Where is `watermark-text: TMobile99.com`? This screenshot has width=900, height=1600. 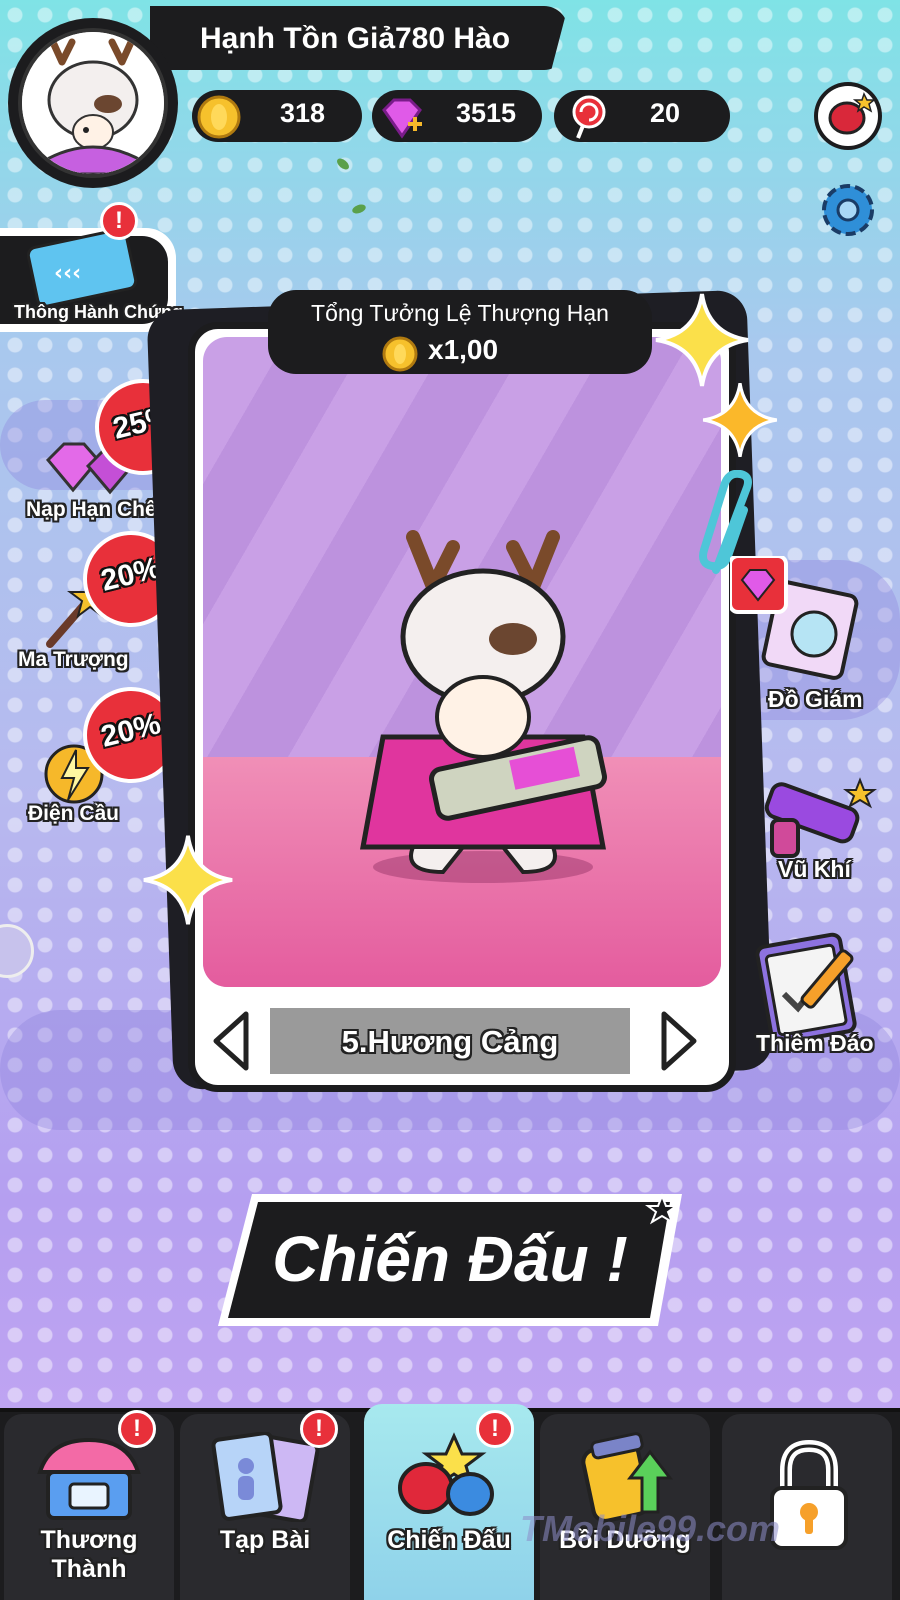 watermark-text: TMobile99.com is located at coordinates (650, 1528).